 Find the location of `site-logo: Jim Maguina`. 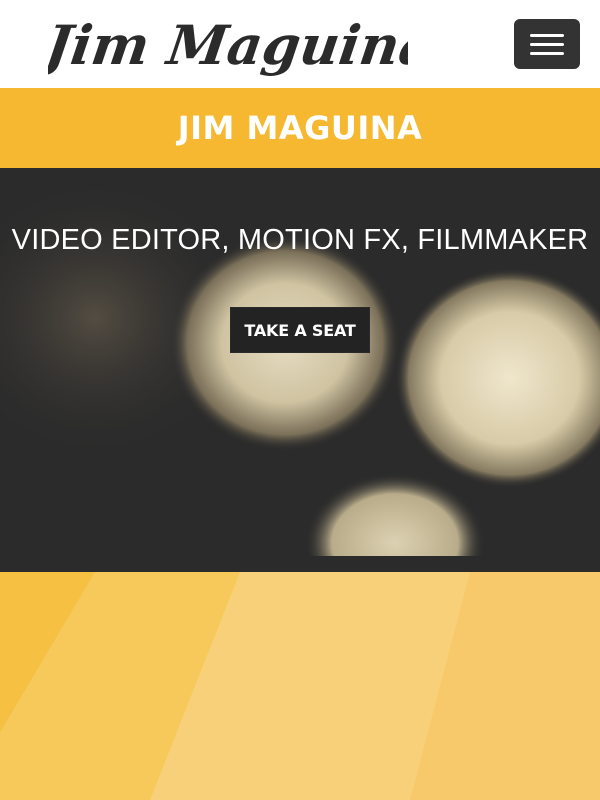

site-logo: Jim Maguina is located at coordinates (228, 44).